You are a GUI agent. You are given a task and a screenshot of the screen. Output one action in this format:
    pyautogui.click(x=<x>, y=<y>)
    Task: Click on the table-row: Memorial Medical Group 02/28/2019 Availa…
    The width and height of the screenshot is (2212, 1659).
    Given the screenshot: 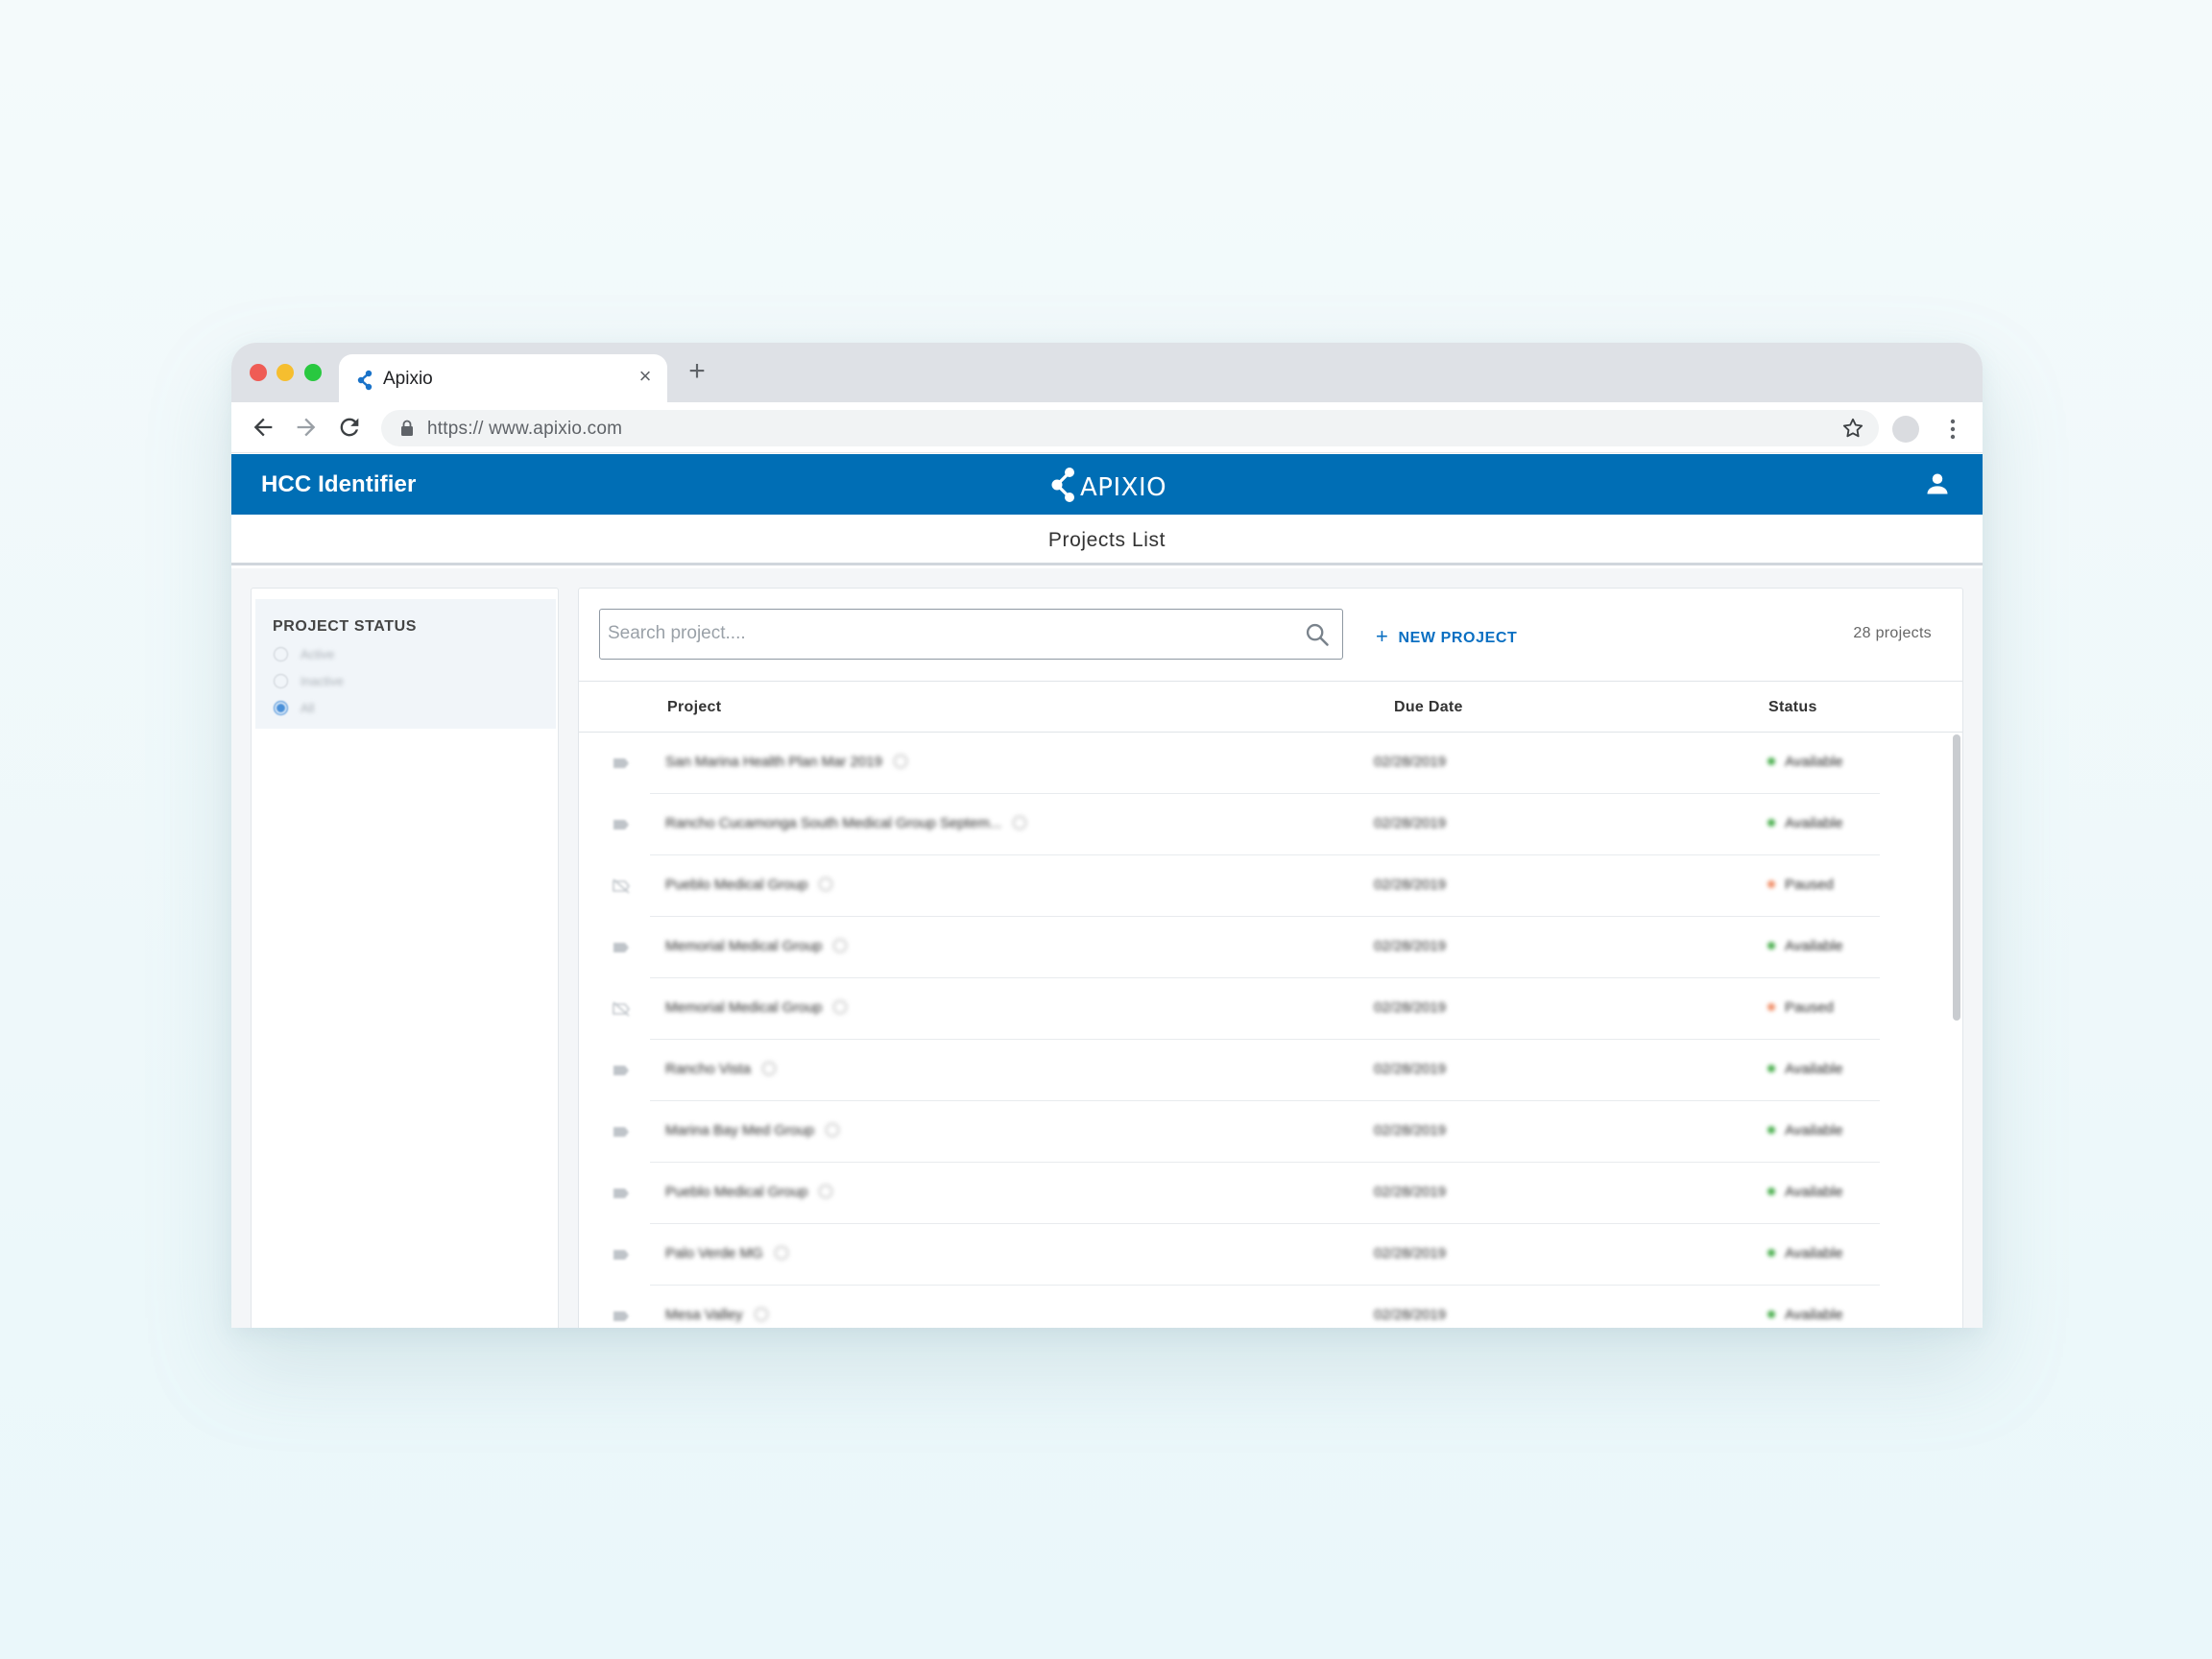 What is the action you would take?
    pyautogui.click(x=1270, y=947)
    